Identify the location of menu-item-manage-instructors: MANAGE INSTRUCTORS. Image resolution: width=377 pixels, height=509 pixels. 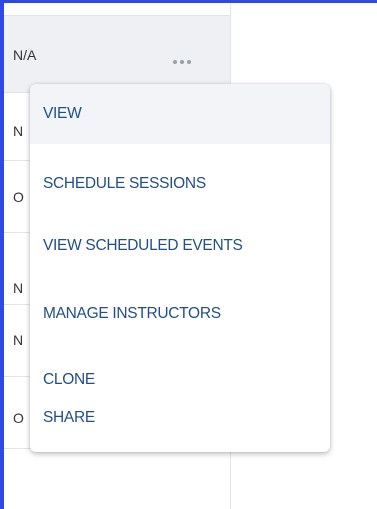
(180, 314).